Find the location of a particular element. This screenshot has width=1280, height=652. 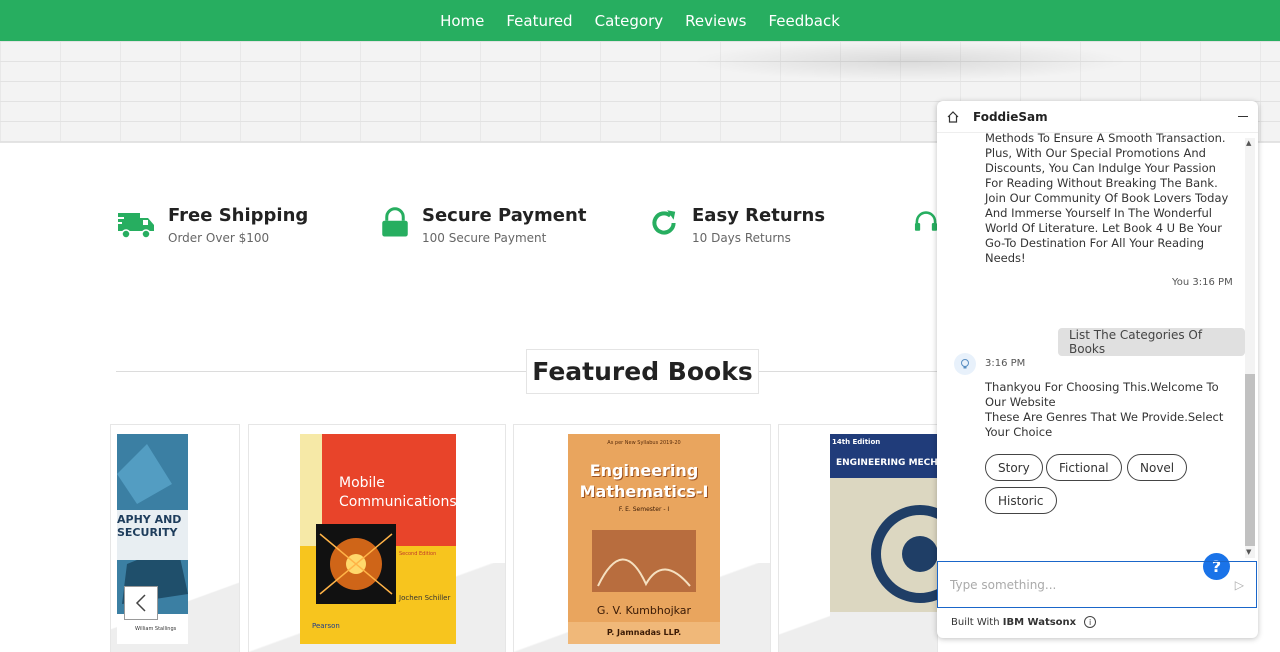

feature-support is located at coordinates (926, 223).